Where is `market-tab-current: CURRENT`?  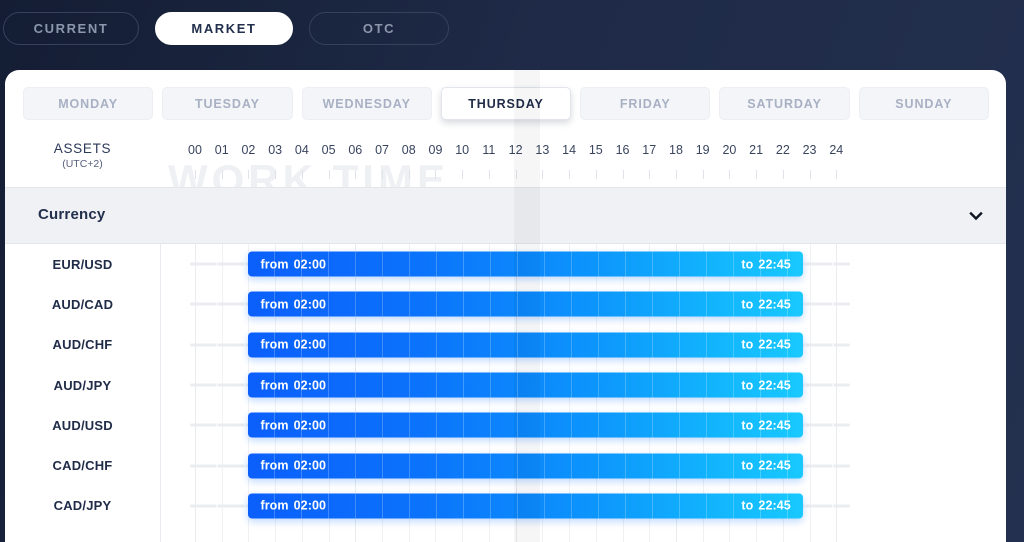
market-tab-current: CURRENT is located at coordinates (71, 28).